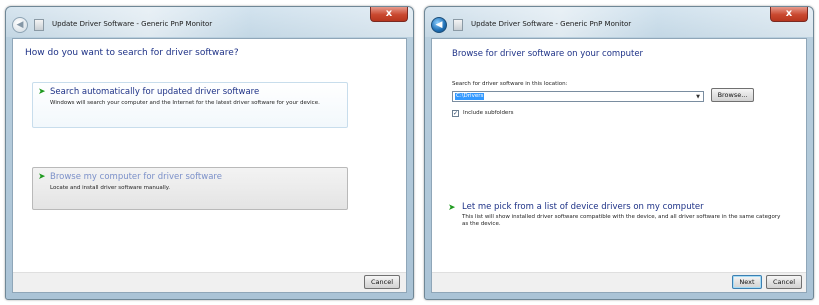 This screenshot has height=305, width=819. What do you see at coordinates (619, 282) in the screenshot?
I see `wizard-footer: Next Cancel` at bounding box center [619, 282].